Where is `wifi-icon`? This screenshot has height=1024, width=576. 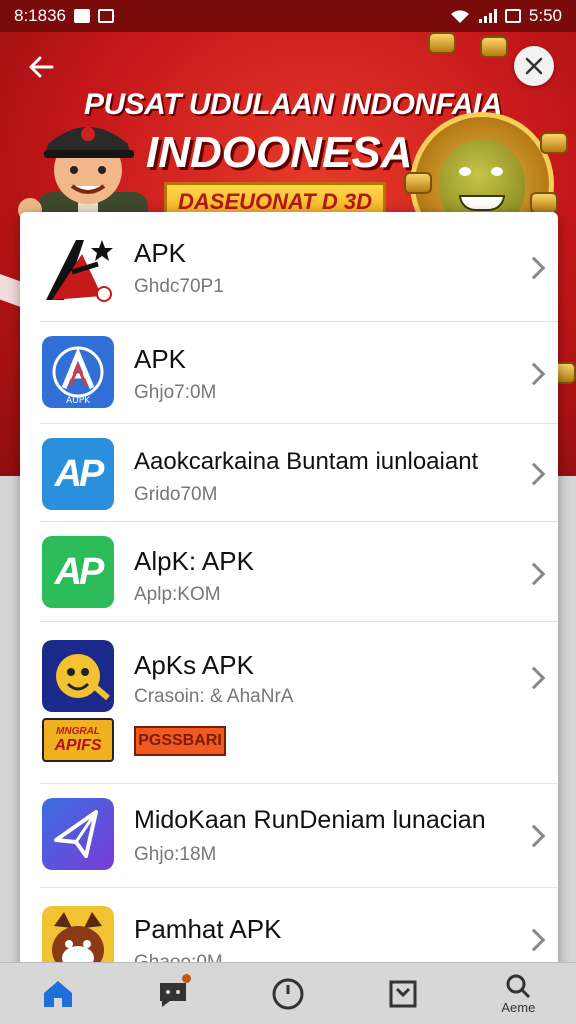 wifi-icon is located at coordinates (459, 16).